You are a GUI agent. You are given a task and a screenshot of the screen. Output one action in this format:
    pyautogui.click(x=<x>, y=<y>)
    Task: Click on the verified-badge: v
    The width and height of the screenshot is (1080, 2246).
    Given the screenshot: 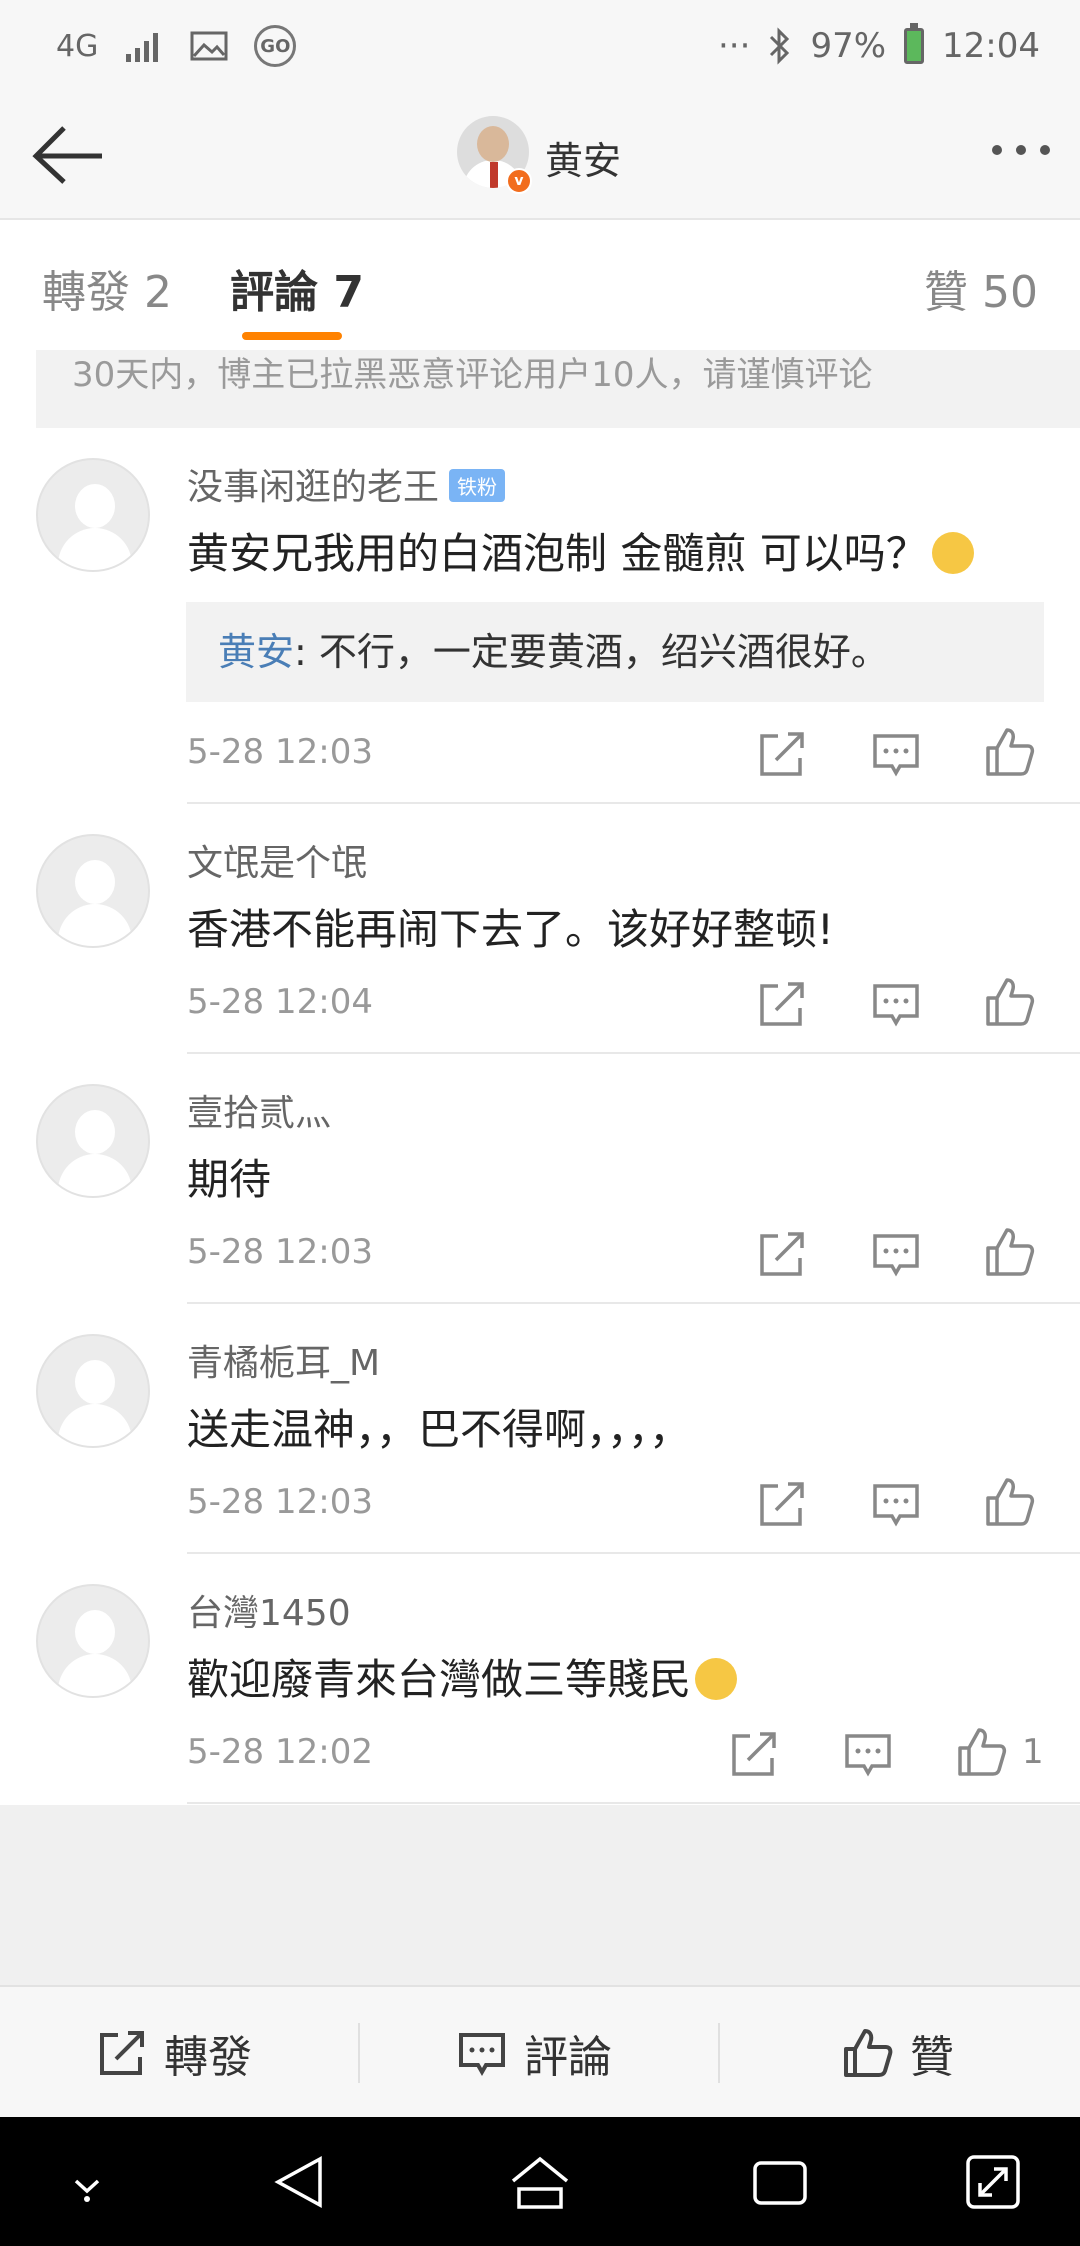 What is the action you would take?
    pyautogui.click(x=519, y=181)
    